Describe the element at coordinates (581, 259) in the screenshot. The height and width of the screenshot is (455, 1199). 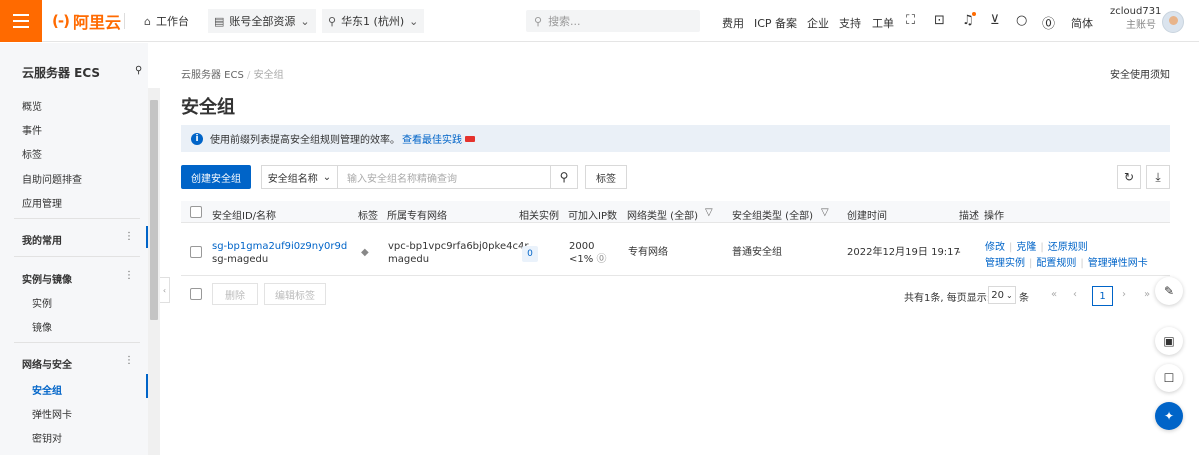
I see `ip-usage-value: <1%` at that location.